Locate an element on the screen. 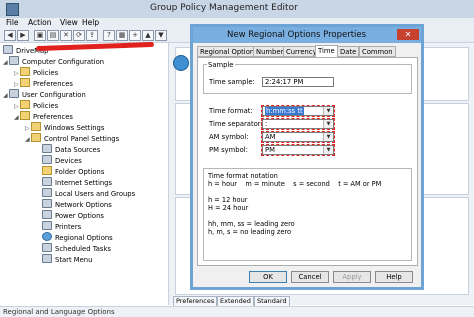 The width and height of the screenshot is (474, 317). export-icon: ⇪ is located at coordinates (92, 35).